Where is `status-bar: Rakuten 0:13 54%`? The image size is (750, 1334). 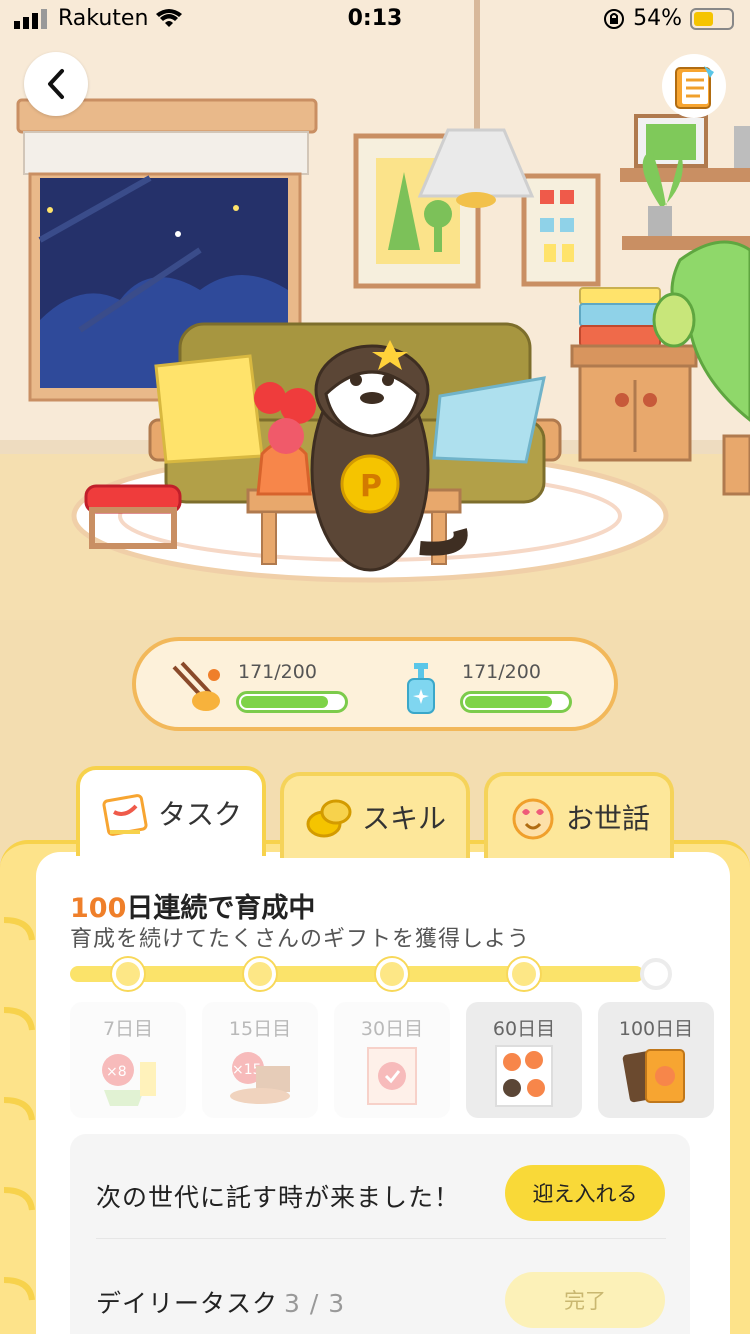
status-bar: Rakuten 0:13 54% is located at coordinates (375, 20).